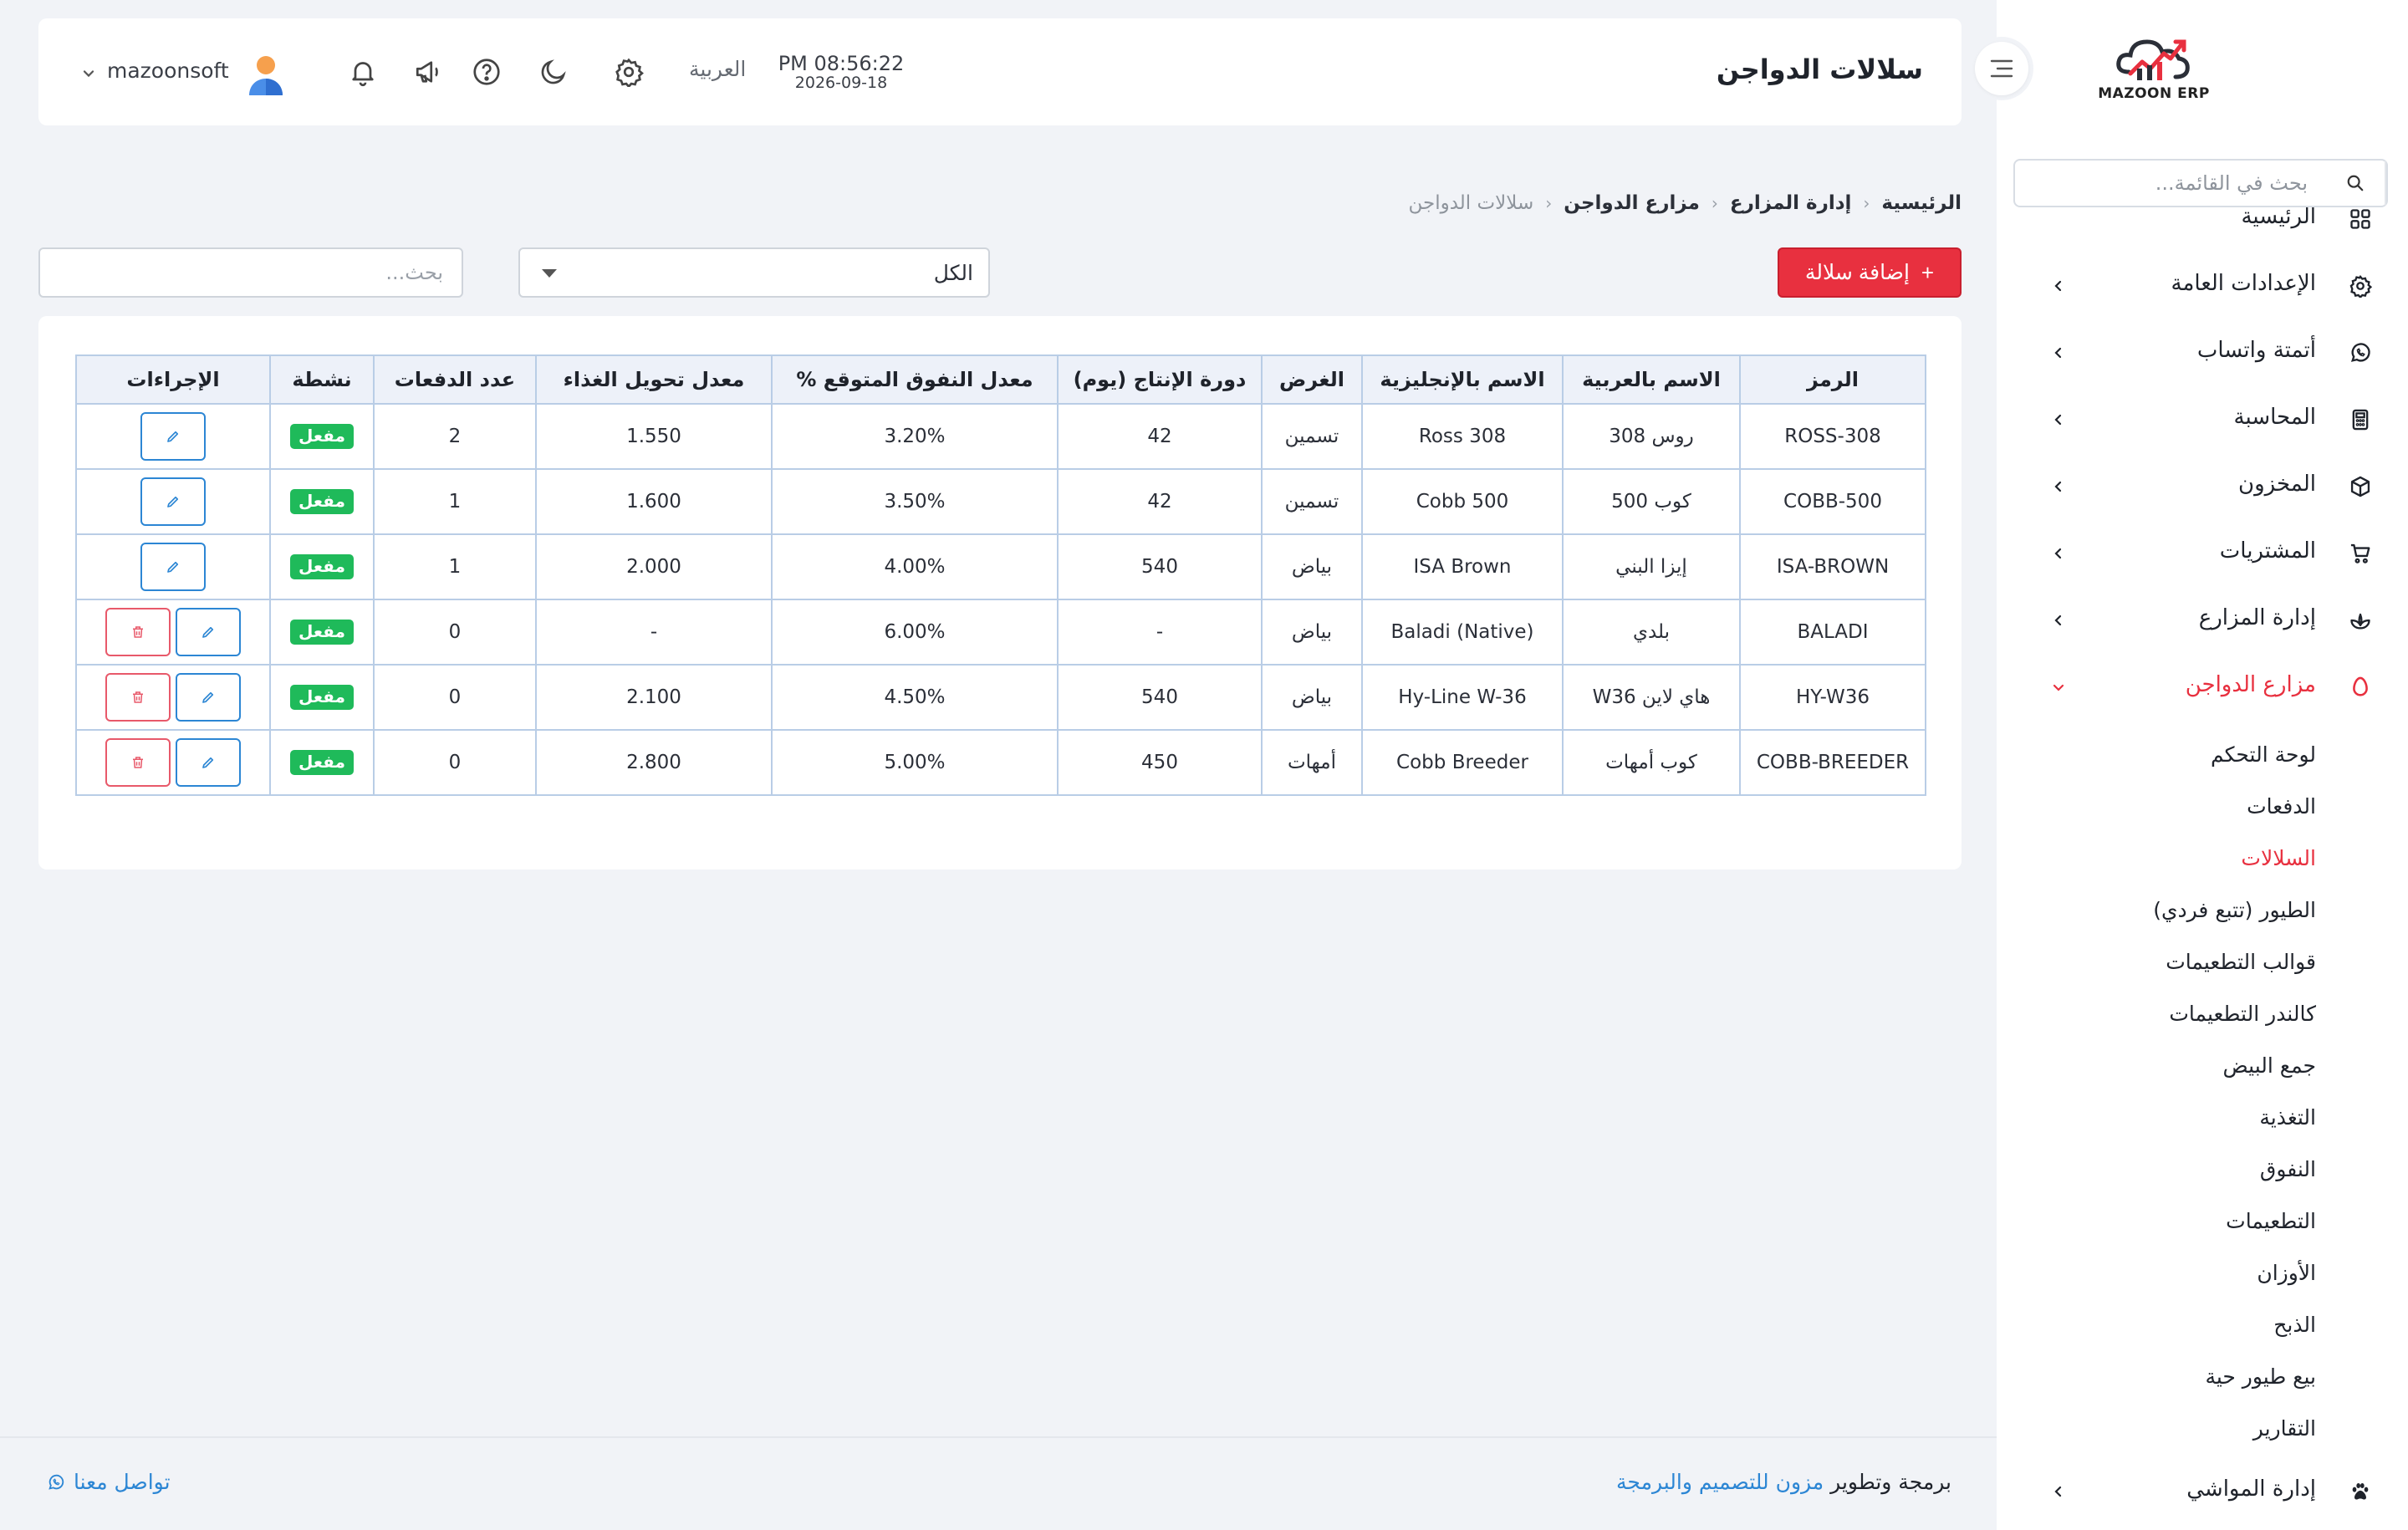  Describe the element at coordinates (754, 272) in the screenshot. I see `status-filter-select: الكل` at that location.